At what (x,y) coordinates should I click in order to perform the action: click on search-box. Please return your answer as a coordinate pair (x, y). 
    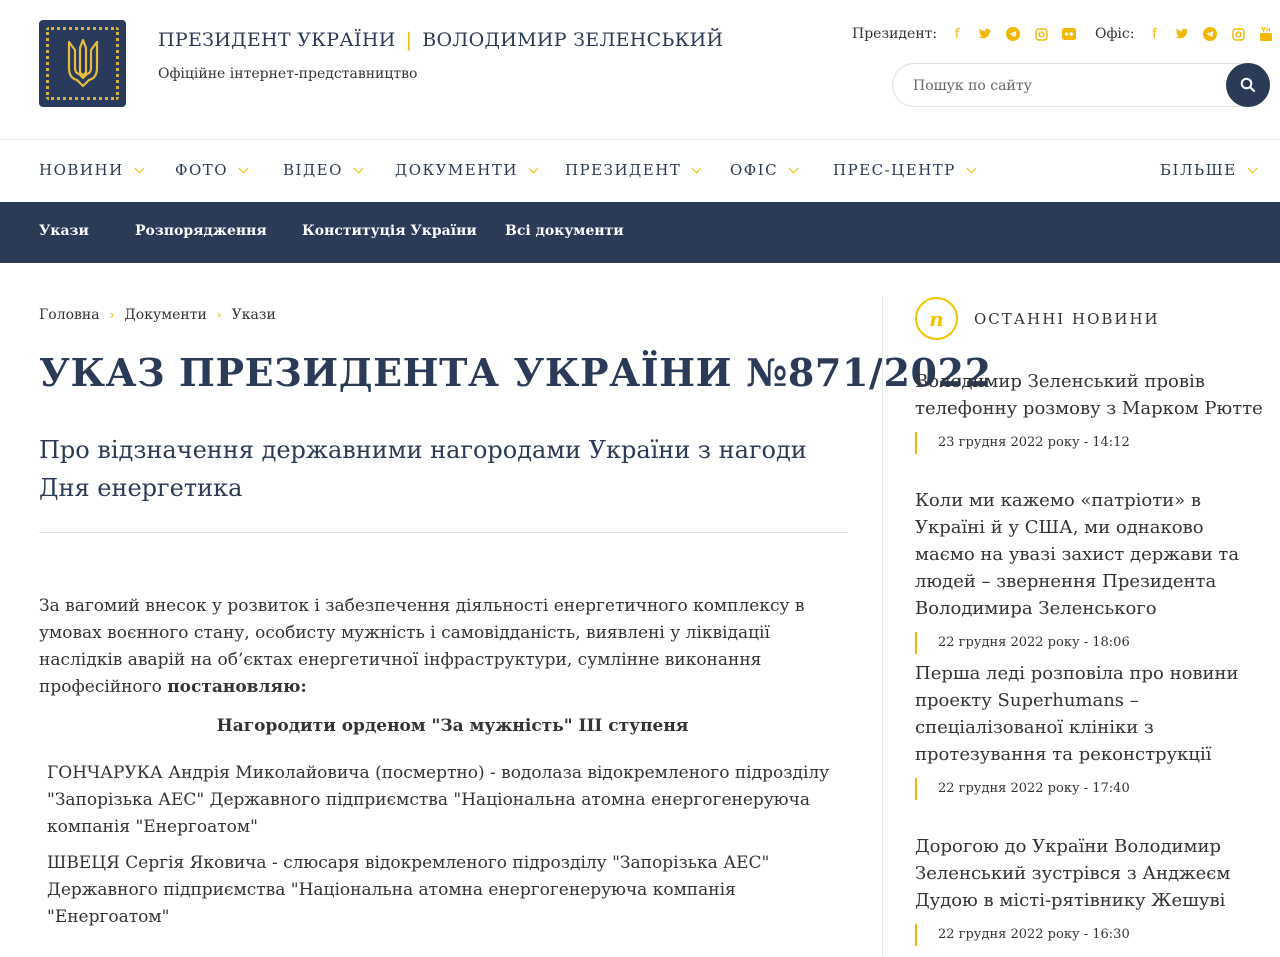
    Looking at the image, I should click on (1081, 85).